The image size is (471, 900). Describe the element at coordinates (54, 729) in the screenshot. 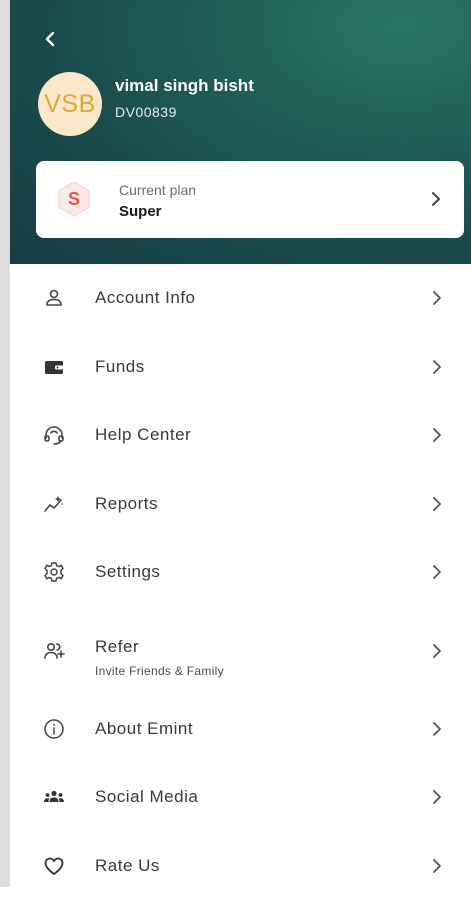

I see `info-icon` at that location.